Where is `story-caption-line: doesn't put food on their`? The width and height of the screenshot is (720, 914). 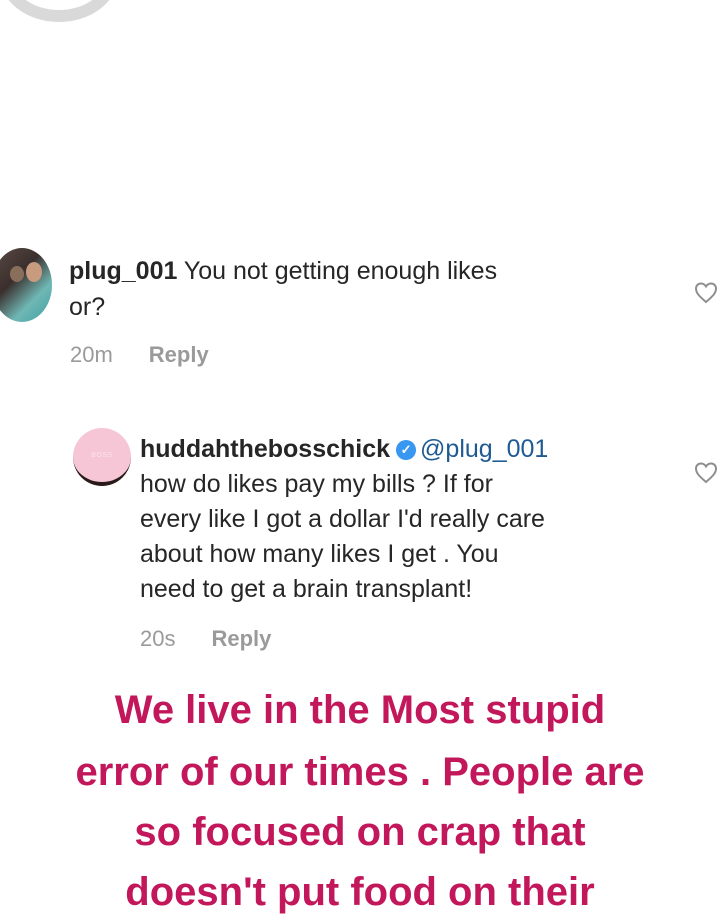
story-caption-line: doesn't put food on their is located at coordinates (360, 892).